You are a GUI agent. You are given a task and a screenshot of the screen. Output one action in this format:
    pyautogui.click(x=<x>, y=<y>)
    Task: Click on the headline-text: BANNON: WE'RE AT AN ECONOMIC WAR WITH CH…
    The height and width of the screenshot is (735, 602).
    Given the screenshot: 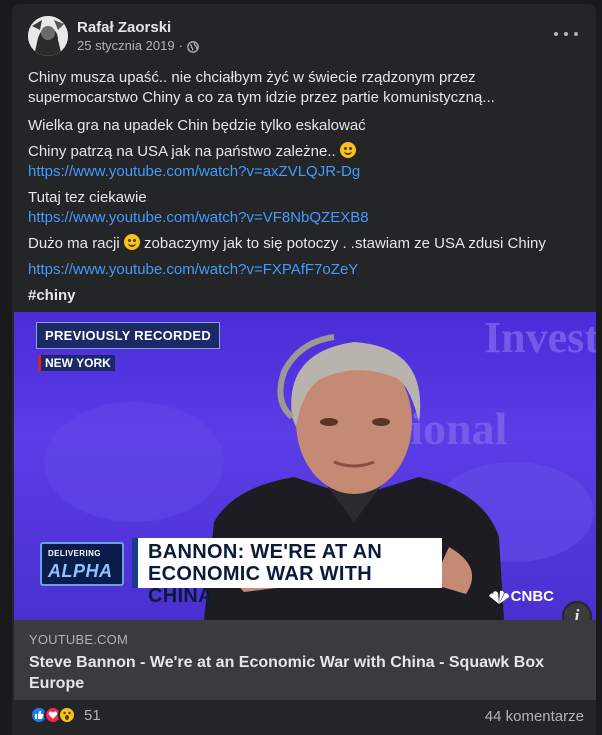 What is the action you would take?
    pyautogui.click(x=295, y=574)
    